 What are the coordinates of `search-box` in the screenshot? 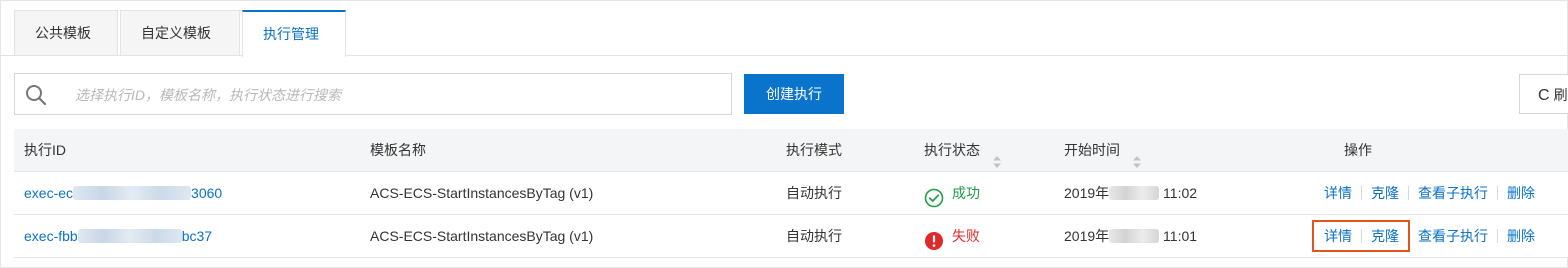 It's located at (373, 94).